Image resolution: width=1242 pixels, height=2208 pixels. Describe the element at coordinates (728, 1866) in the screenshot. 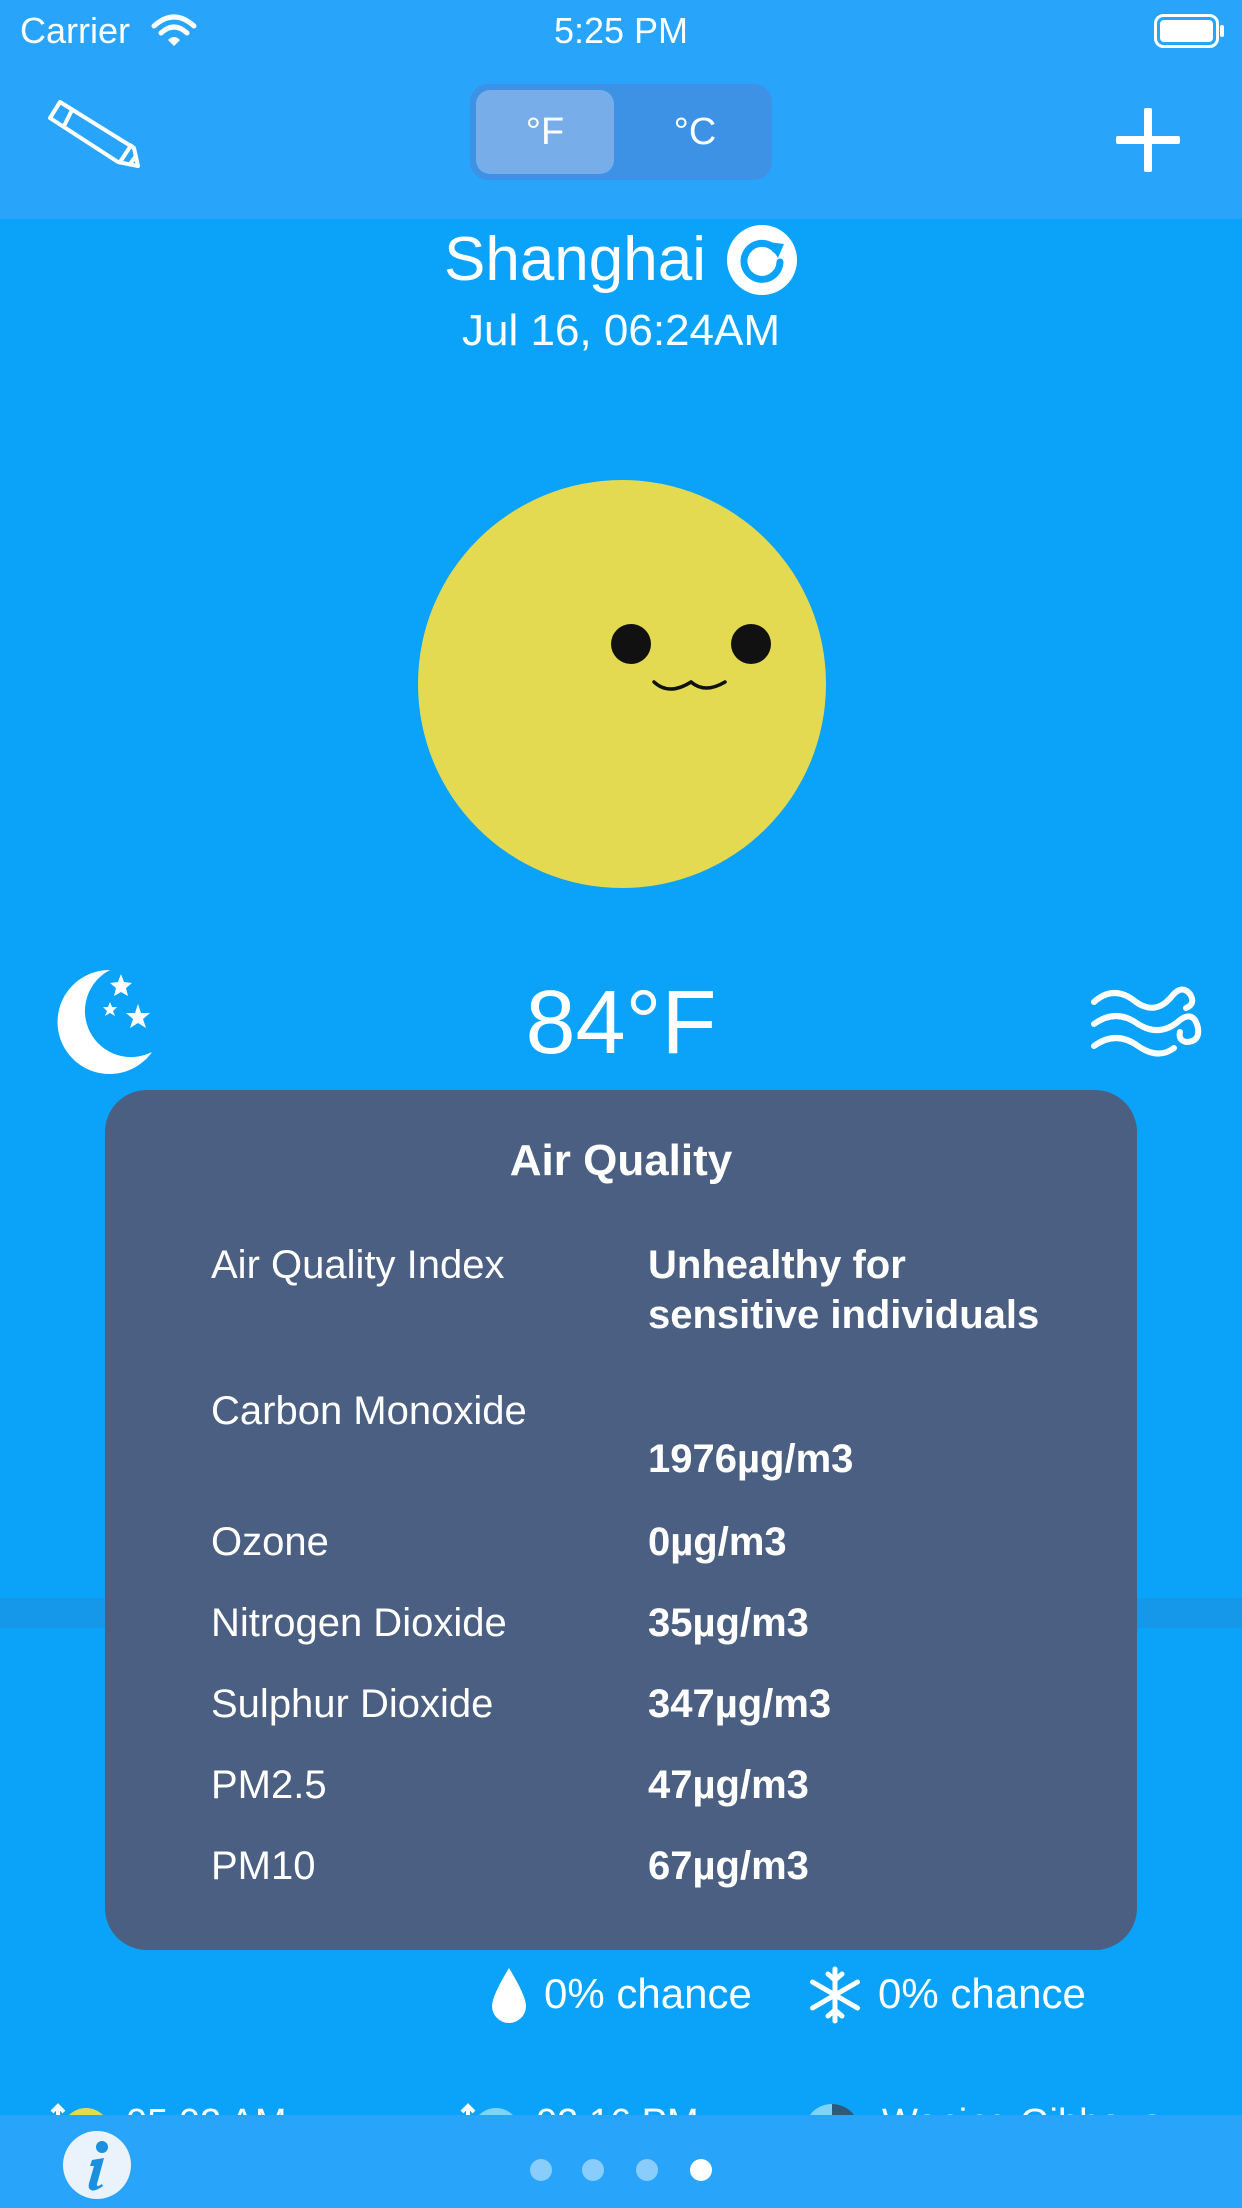

I see `pm10-value: 67µg/m3` at that location.